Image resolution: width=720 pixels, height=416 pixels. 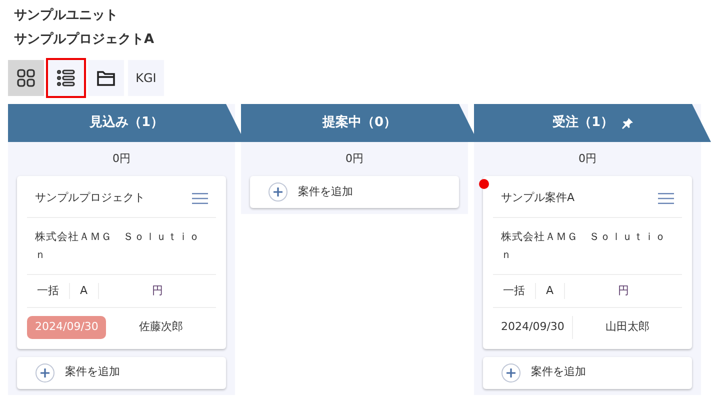 I want to click on breadcrumb-text: サンプルユニット, so click(x=66, y=15).